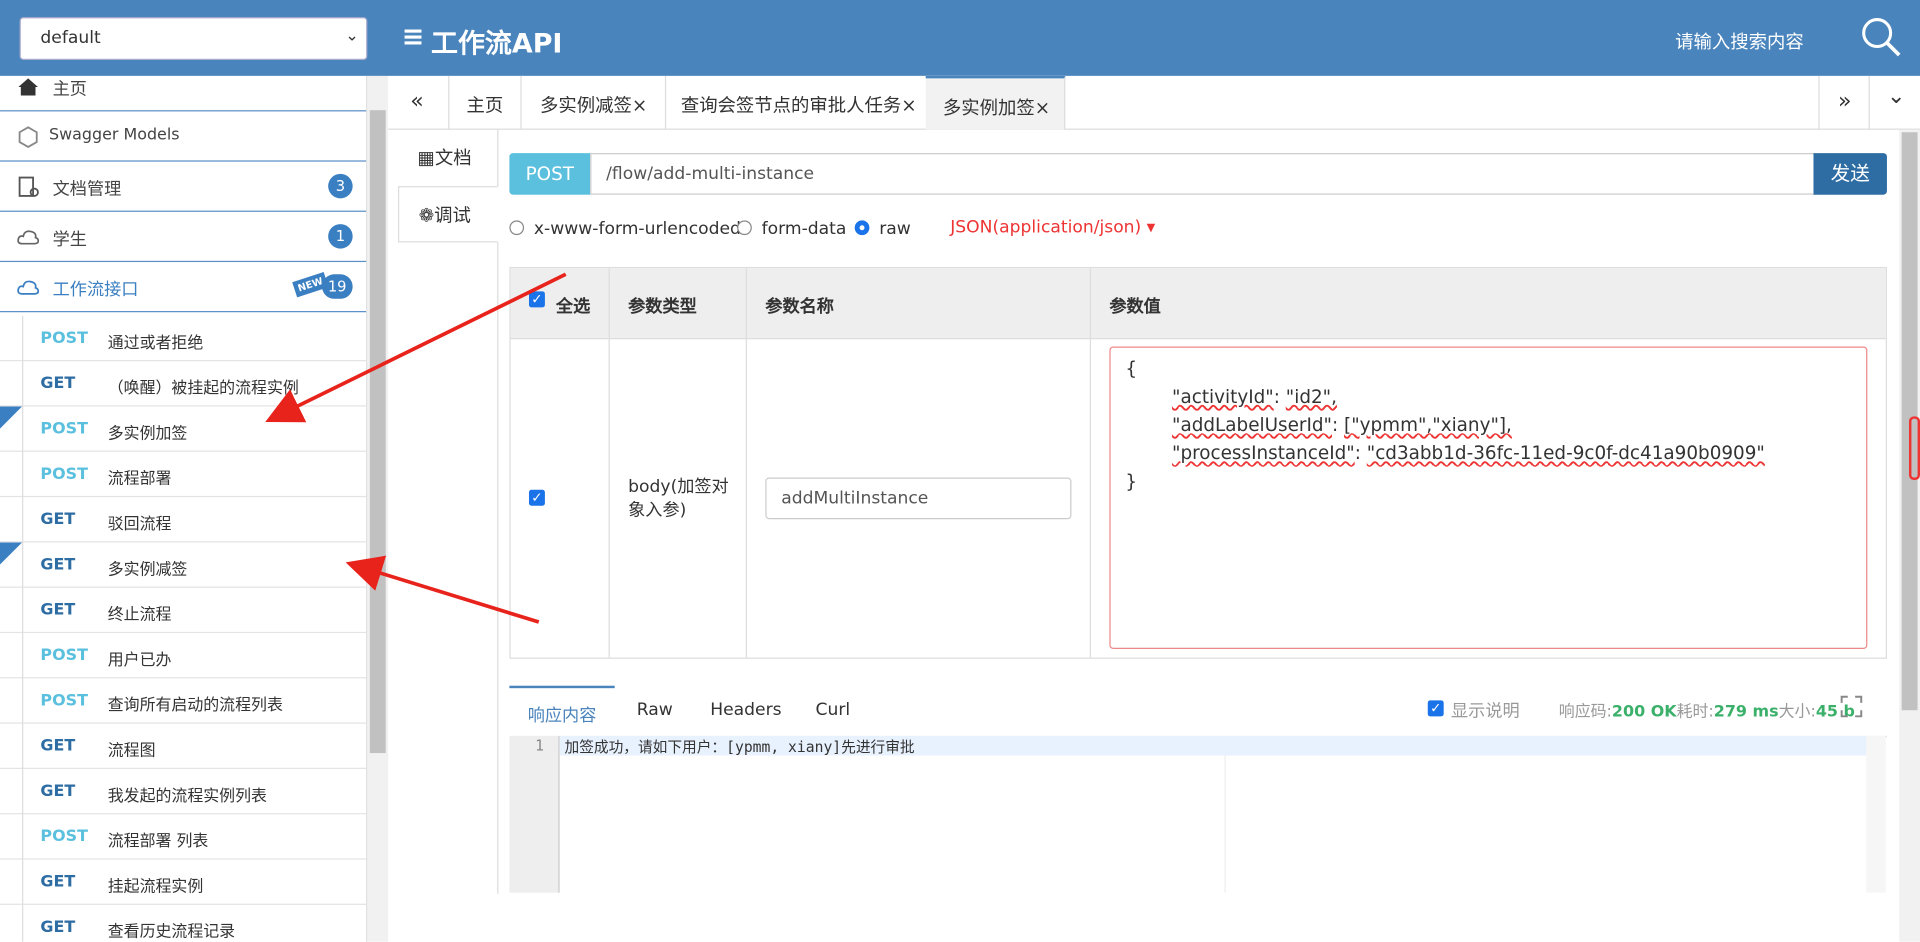  I want to click on arrow-to-remove, so click(442, 589).